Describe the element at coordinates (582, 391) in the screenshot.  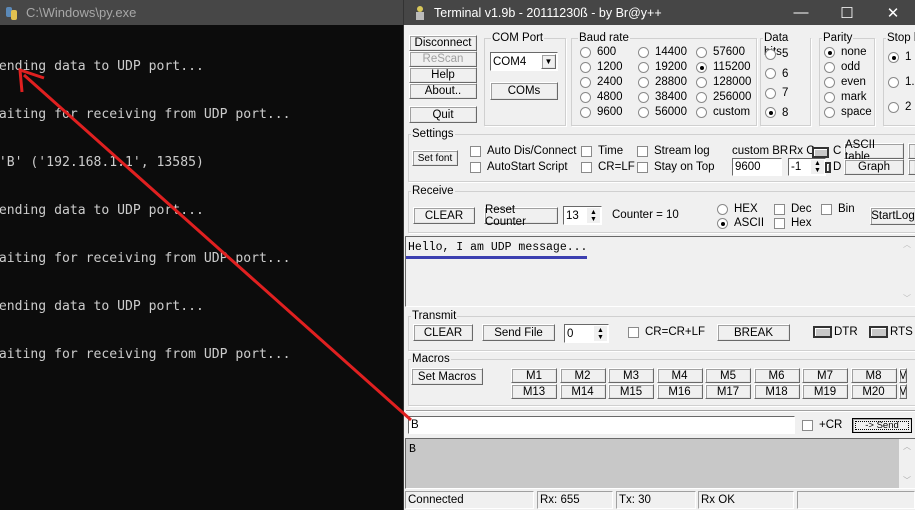
I see `macro-button-m14: M14` at that location.